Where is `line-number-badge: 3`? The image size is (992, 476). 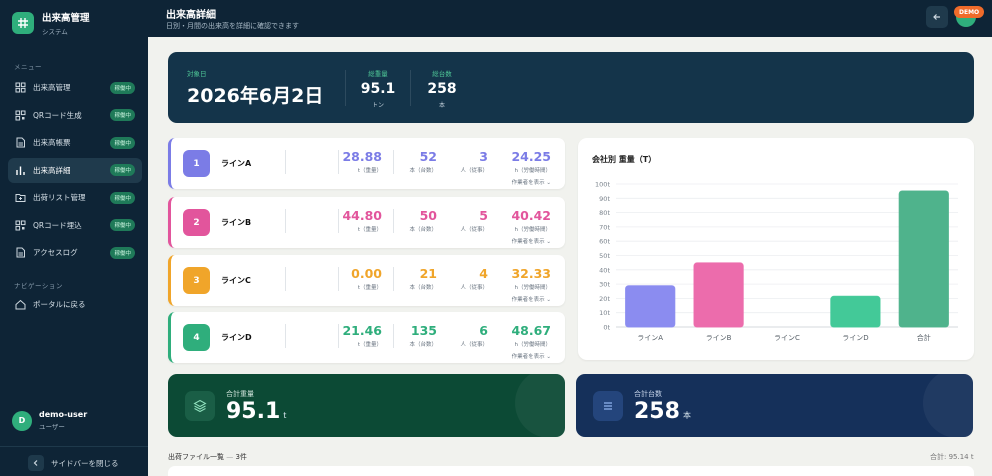 line-number-badge: 3 is located at coordinates (196, 280).